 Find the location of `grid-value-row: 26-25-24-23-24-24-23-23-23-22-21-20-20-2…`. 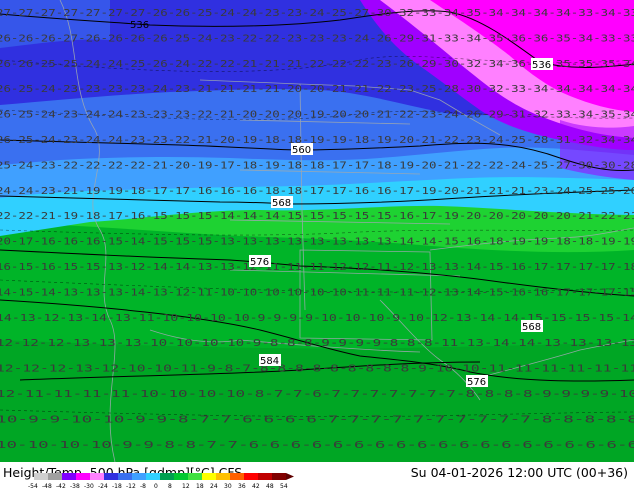

grid-value-row: 26-25-24-23-24-24-23-23-23-22-21-20-20-2… is located at coordinates (317, 115).